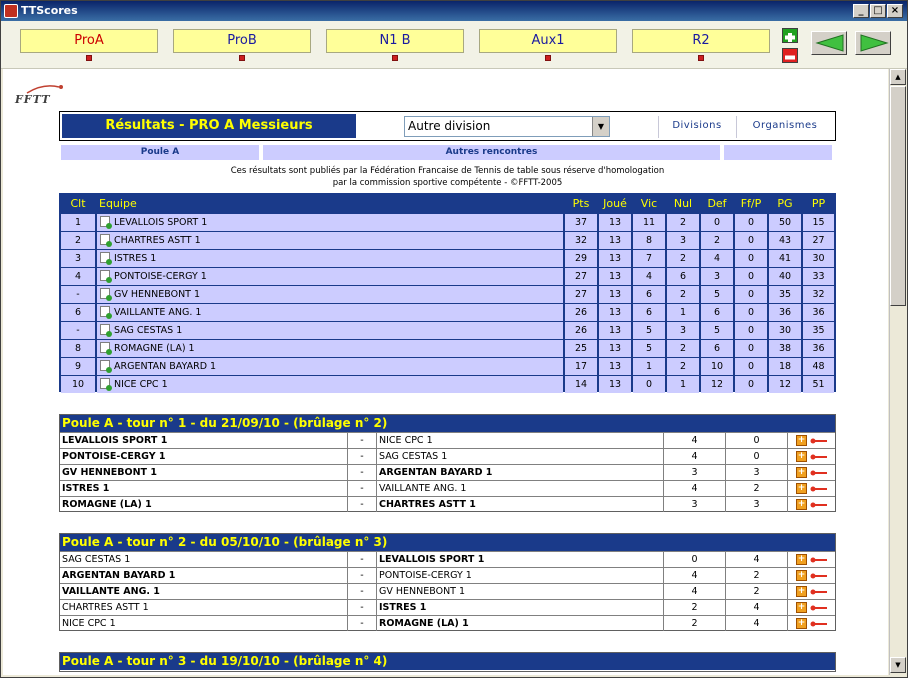 The image size is (908, 678). I want to click on column-header-pts: Pts, so click(581, 203).